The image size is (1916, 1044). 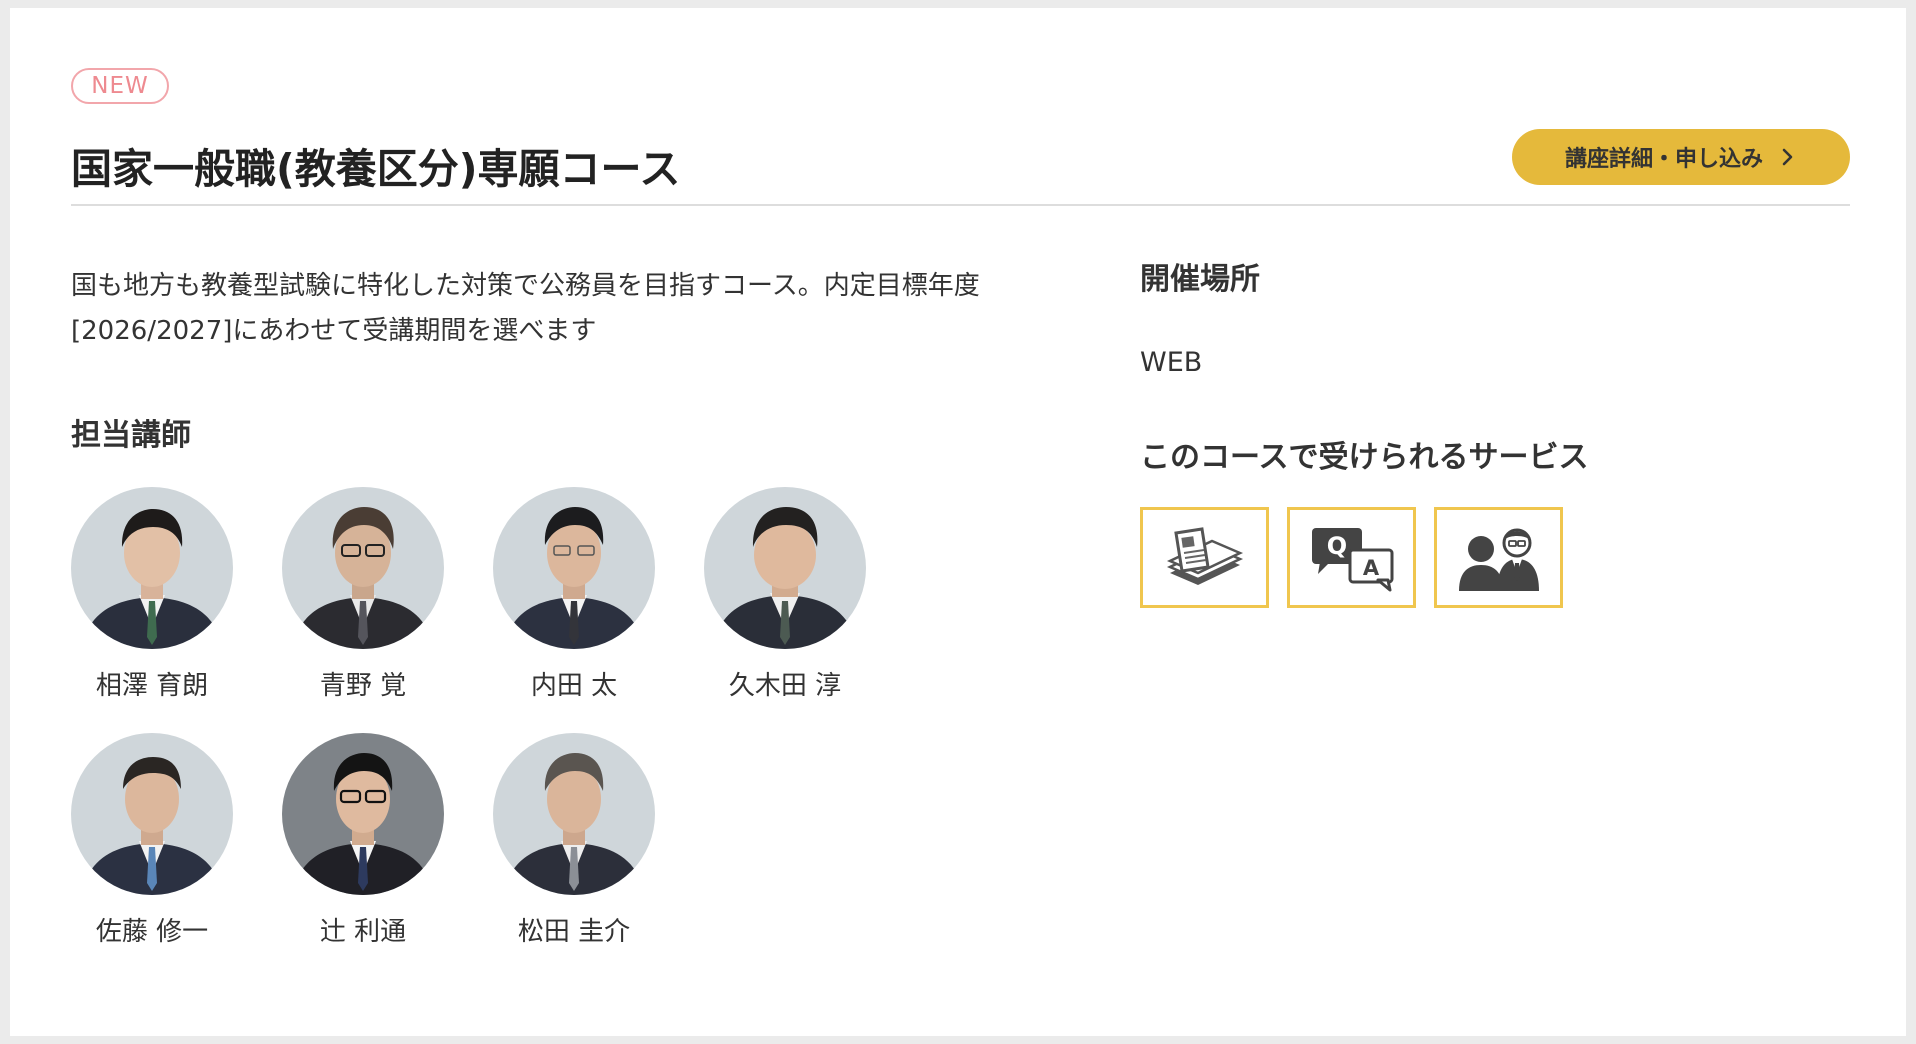 I want to click on venue-heading: 開催場所, so click(x=1200, y=279).